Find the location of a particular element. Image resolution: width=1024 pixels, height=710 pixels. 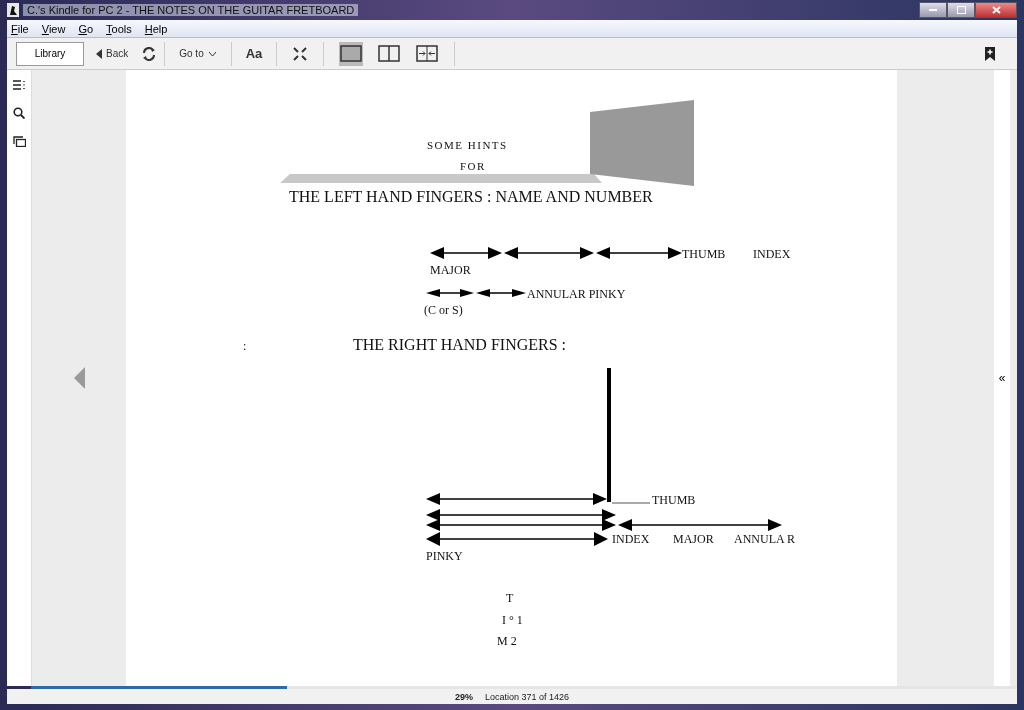

close-icon is located at coordinates (996, 10).